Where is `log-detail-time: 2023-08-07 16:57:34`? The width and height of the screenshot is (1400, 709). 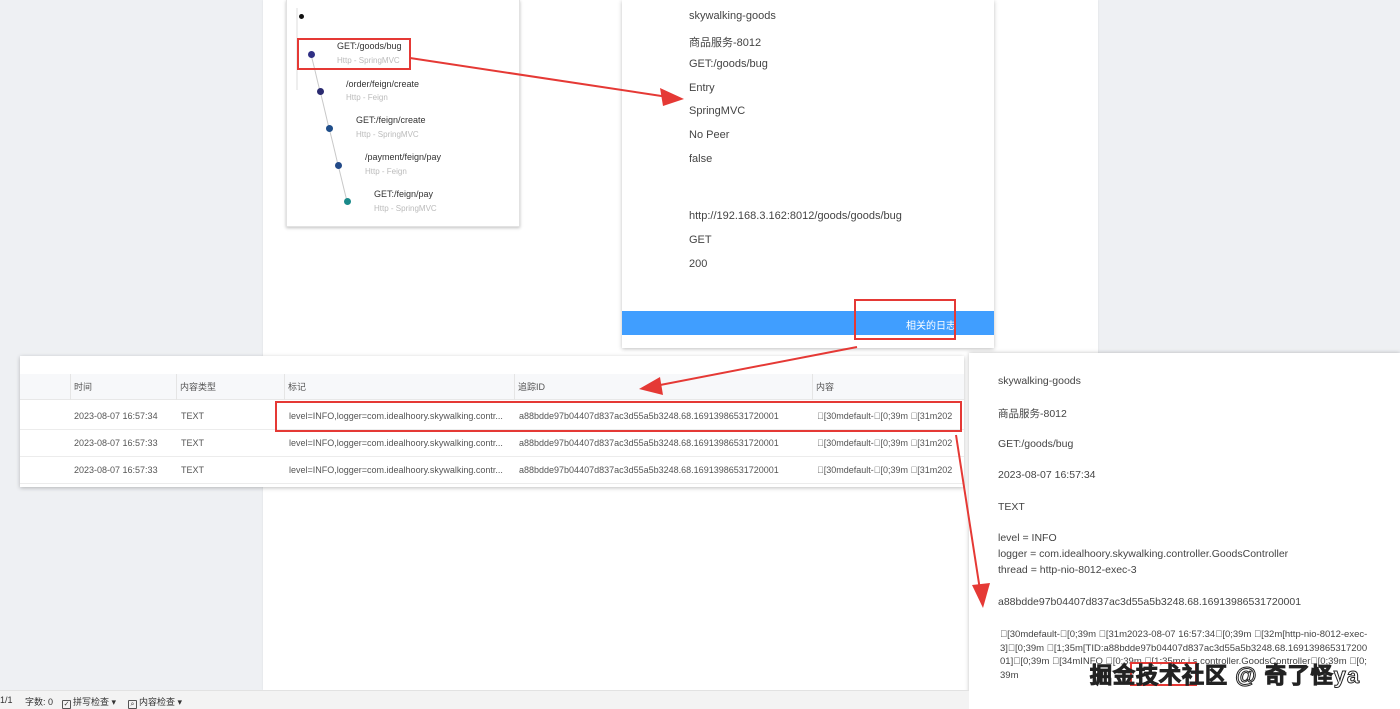
log-detail-time: 2023-08-07 16:57:34 is located at coordinates (1047, 475).